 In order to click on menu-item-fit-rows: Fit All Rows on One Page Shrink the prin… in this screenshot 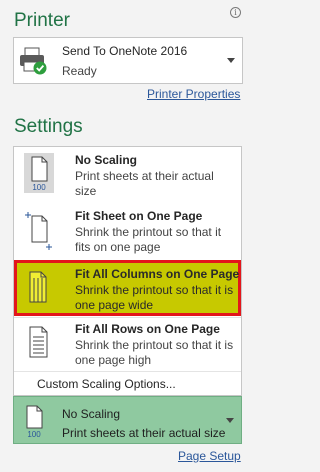, I will do `click(127, 345)`.